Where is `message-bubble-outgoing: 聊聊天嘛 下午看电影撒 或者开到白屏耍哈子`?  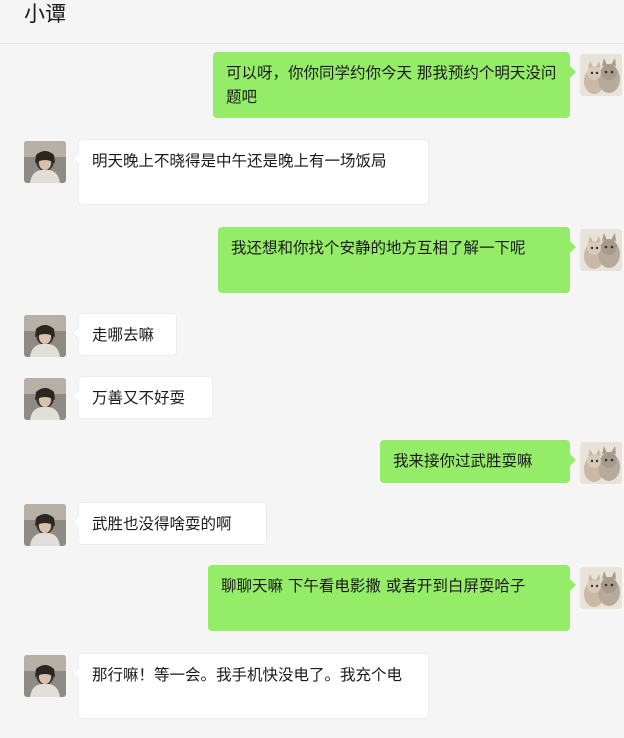
message-bubble-outgoing: 聊聊天嘛 下午看电影撒 或者开到白屏耍哈子 is located at coordinates (392, 598).